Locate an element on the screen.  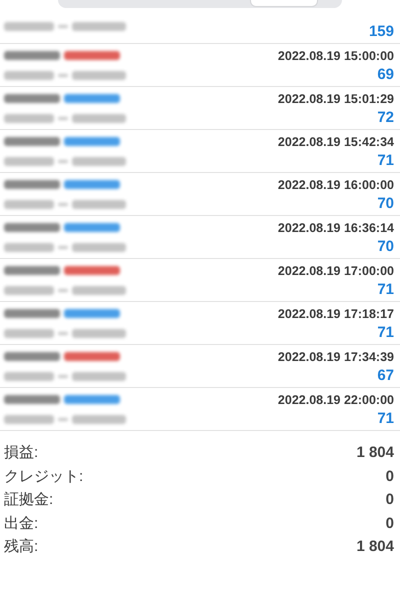
trade-time: 2022.08.19 17:34:39 is located at coordinates (336, 357).